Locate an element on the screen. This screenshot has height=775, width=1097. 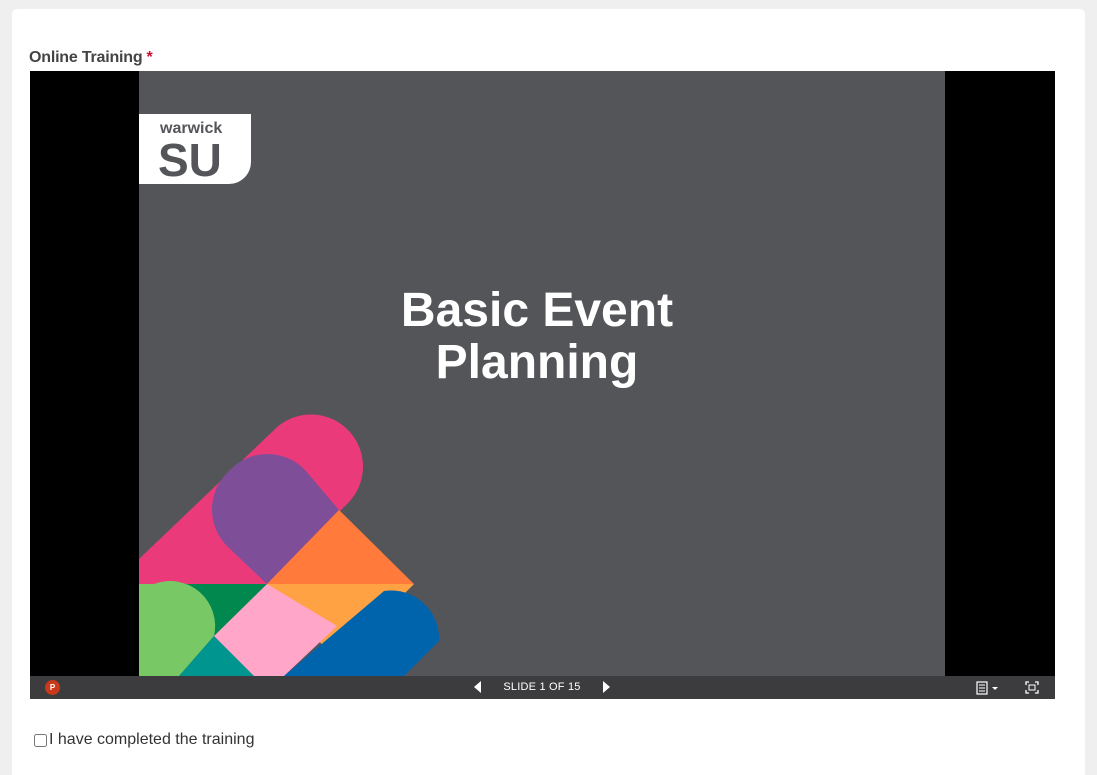
slide-title-line1: Basic Event is located at coordinates (537, 310).